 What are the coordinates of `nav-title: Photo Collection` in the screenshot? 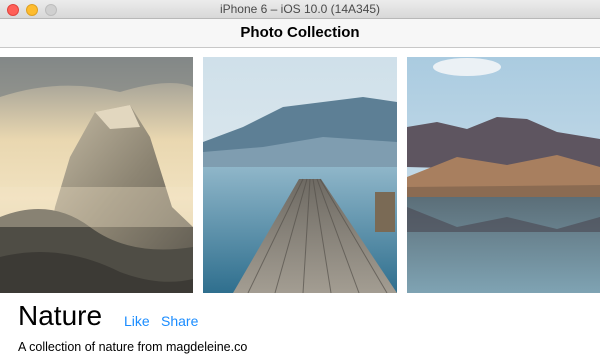 It's located at (300, 32).